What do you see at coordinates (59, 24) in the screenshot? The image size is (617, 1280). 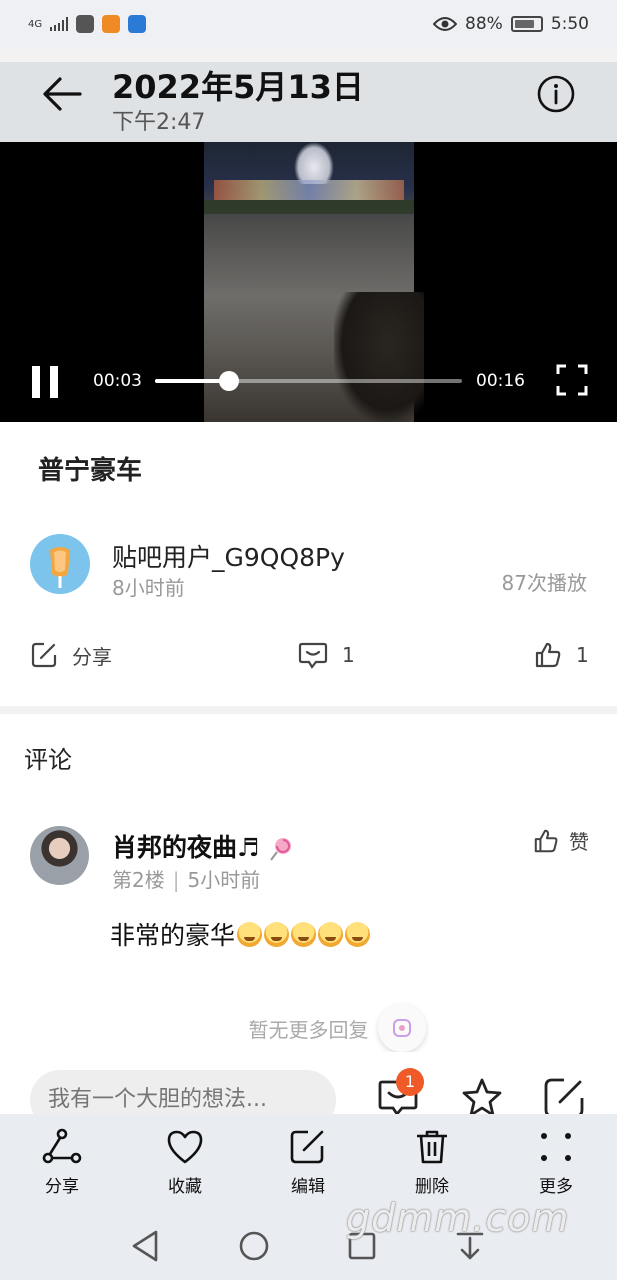 I see `signal-icon` at bounding box center [59, 24].